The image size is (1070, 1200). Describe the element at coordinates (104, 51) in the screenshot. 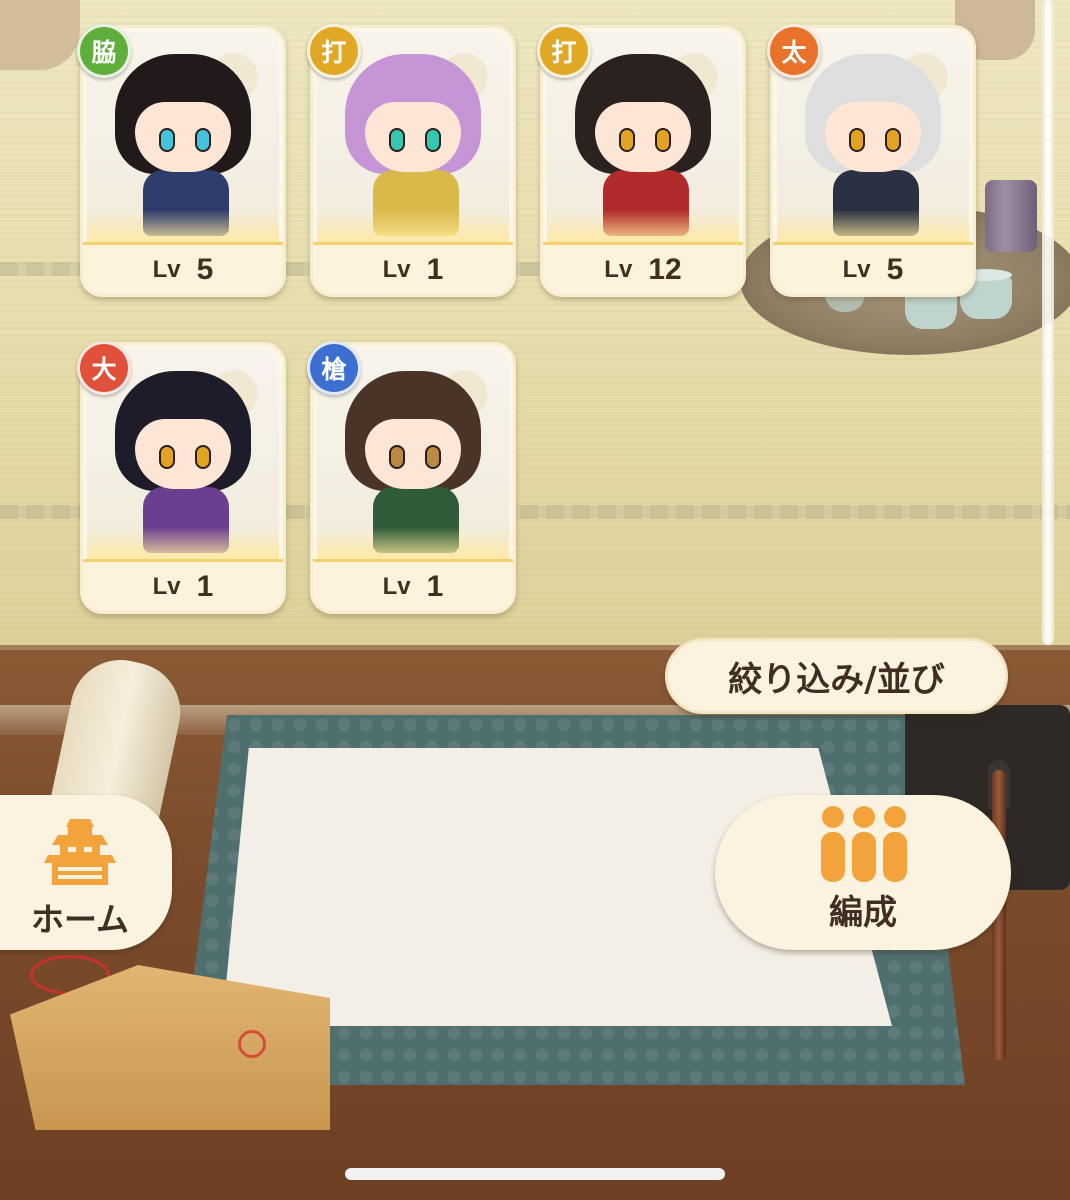

I see `sword-type-badge: 脇` at that location.